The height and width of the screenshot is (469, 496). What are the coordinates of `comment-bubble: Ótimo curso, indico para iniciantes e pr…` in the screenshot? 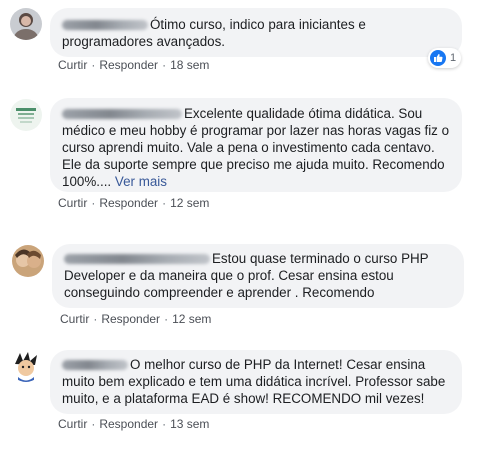 It's located at (256, 32).